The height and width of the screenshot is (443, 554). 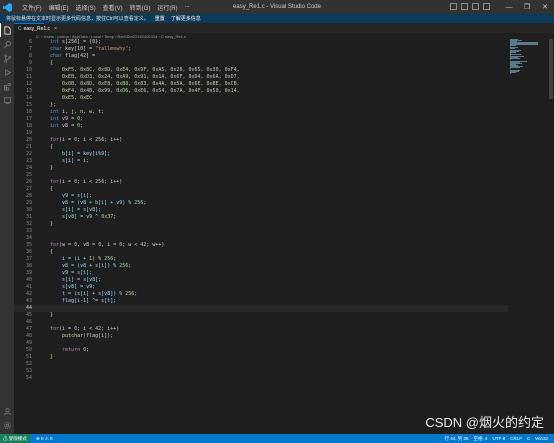 What do you see at coordinates (475, 6) in the screenshot?
I see `toggle-secondary-sidebar-icon` at bounding box center [475, 6].